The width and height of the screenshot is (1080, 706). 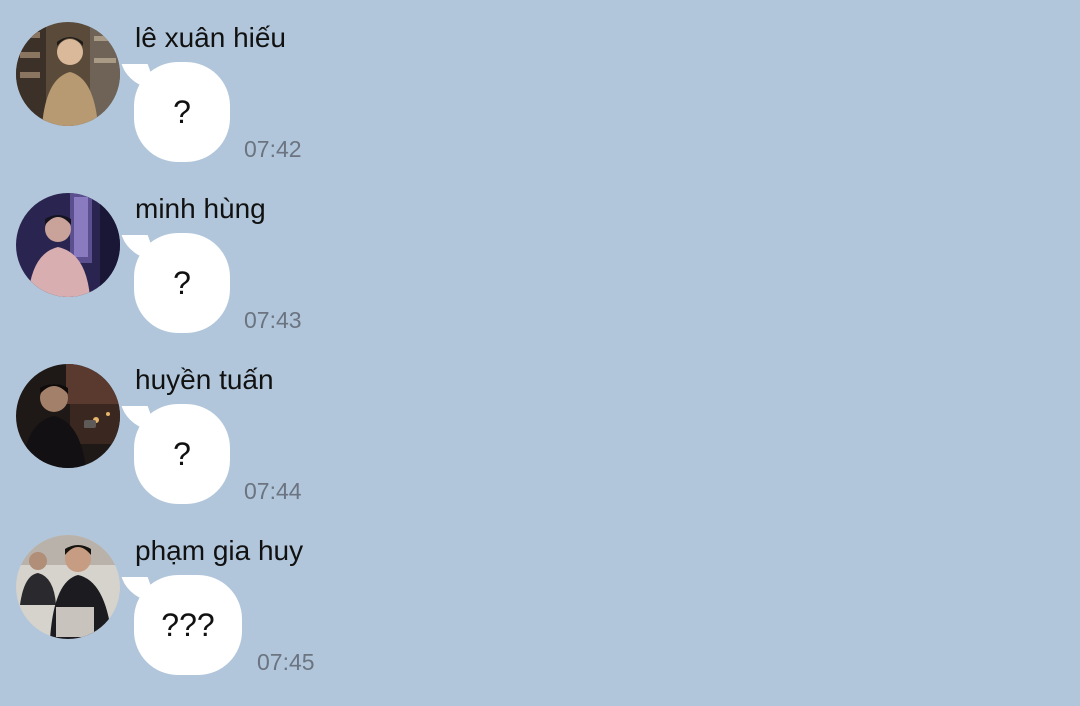 I want to click on message-bubble: ???, so click(x=188, y=625).